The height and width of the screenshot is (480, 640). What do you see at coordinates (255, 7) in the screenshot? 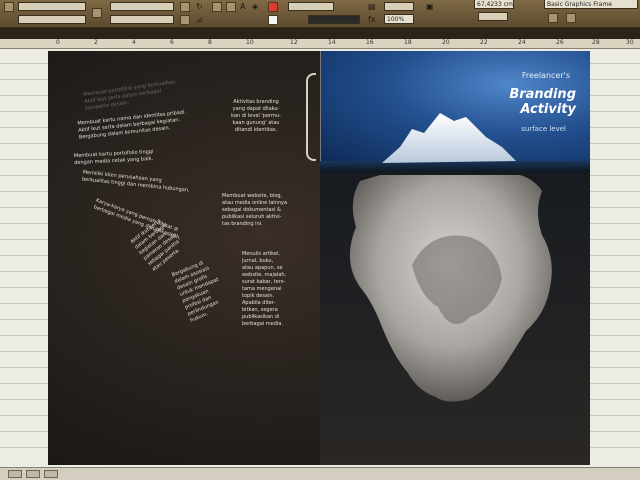
I see `select-content-icon: ◈` at bounding box center [255, 7].